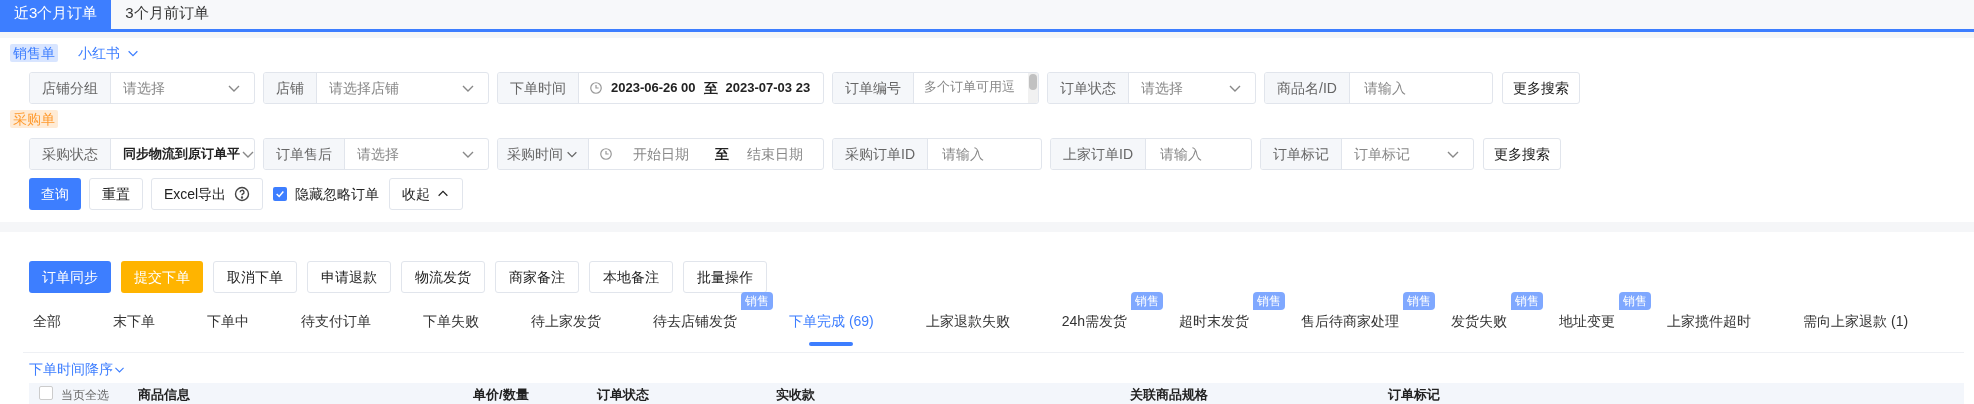  Describe the element at coordinates (631, 277) in the screenshot. I see `action-button: 本地备注` at that location.